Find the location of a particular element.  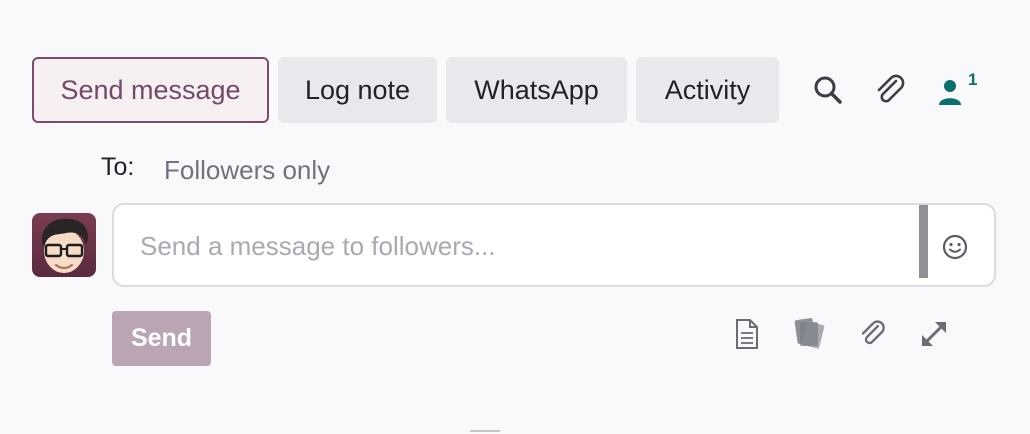

tab-activity: Activity is located at coordinates (707, 90).